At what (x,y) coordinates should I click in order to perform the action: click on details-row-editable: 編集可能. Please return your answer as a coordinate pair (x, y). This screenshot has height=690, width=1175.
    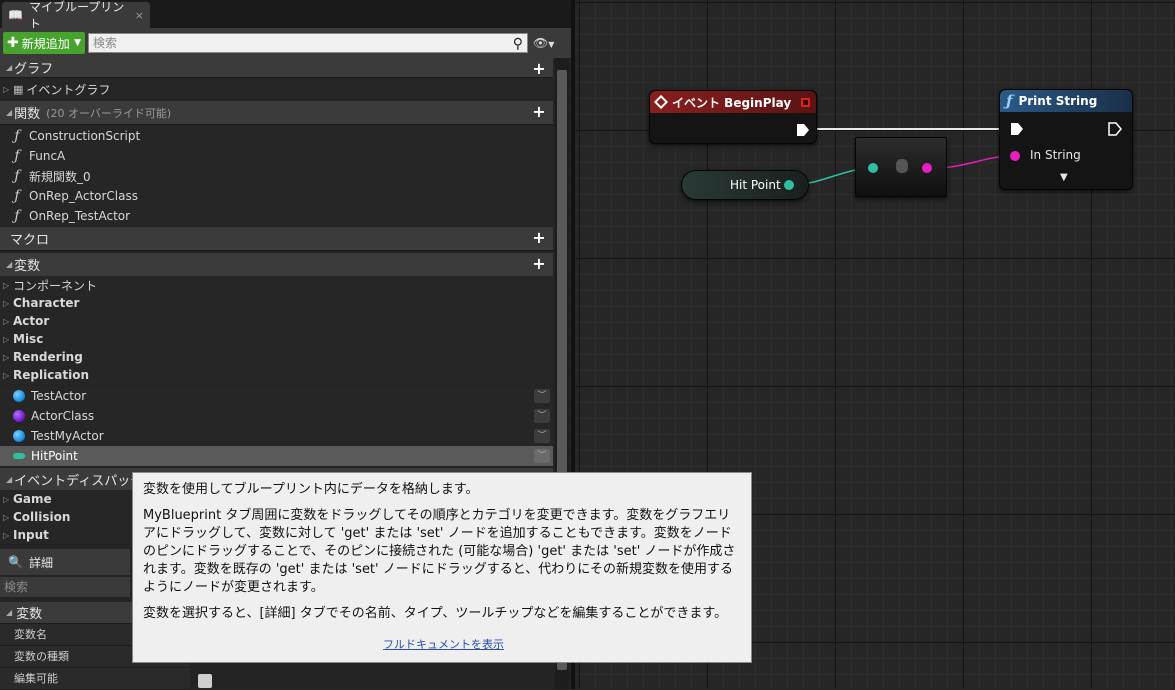
    Looking at the image, I should click on (95, 679).